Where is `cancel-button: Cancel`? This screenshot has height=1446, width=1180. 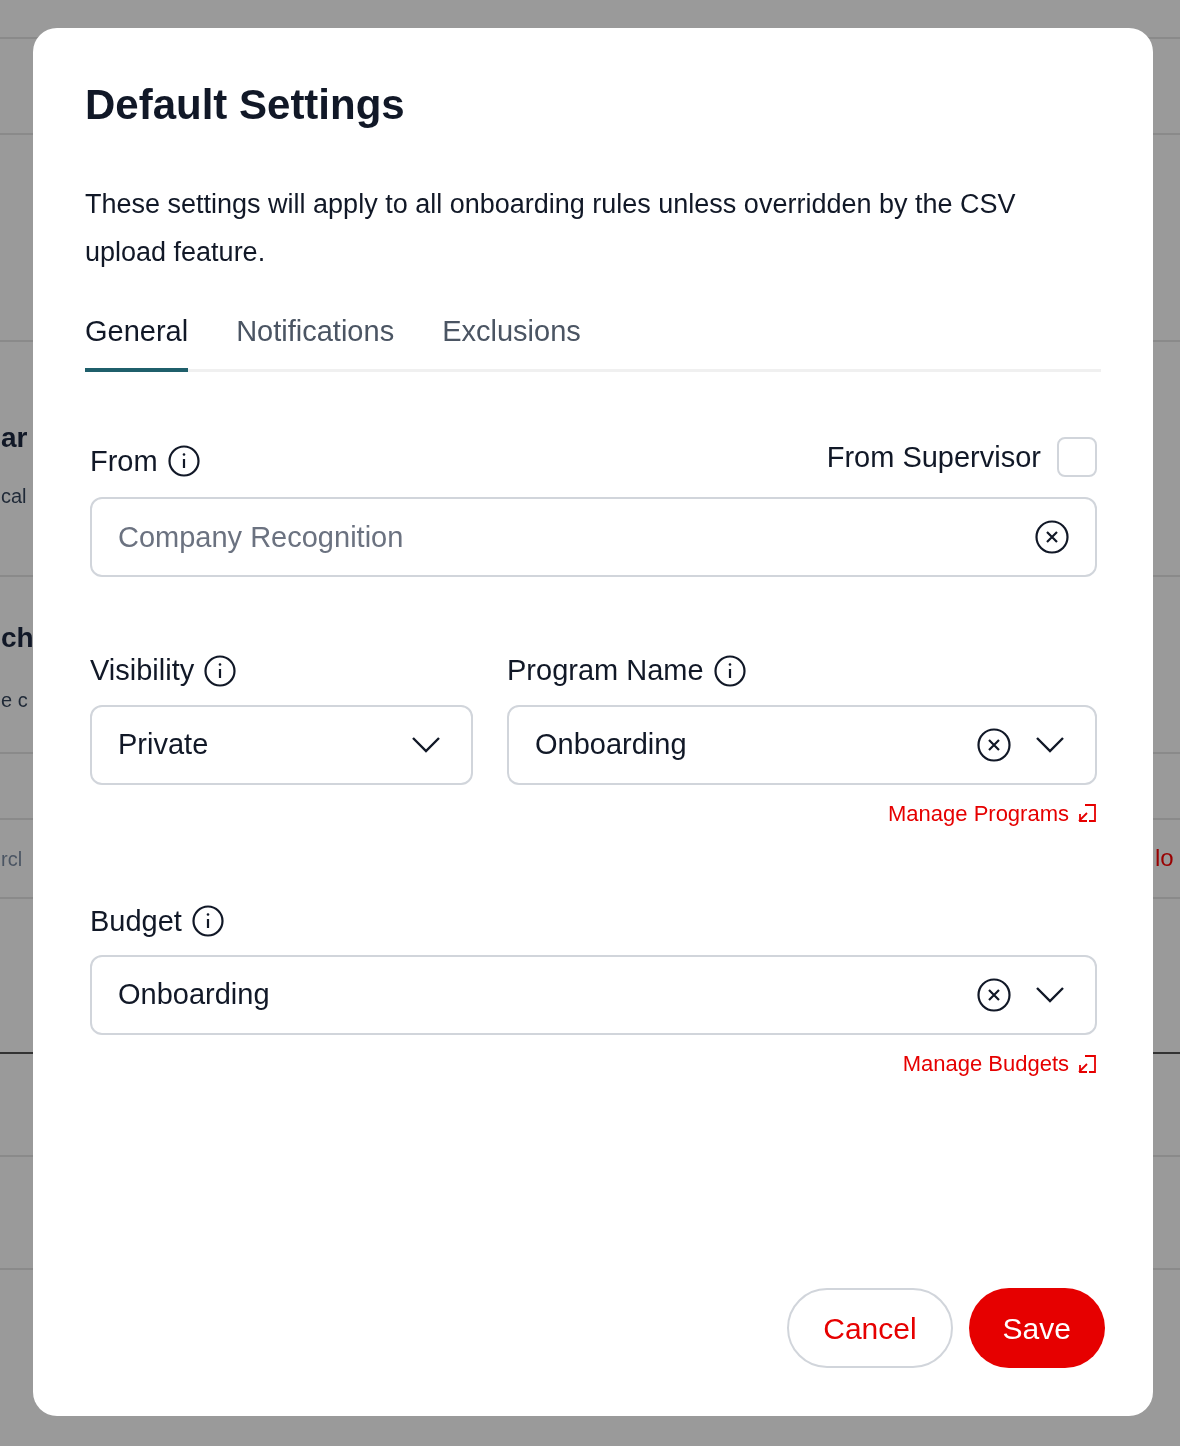 cancel-button: Cancel is located at coordinates (870, 1328).